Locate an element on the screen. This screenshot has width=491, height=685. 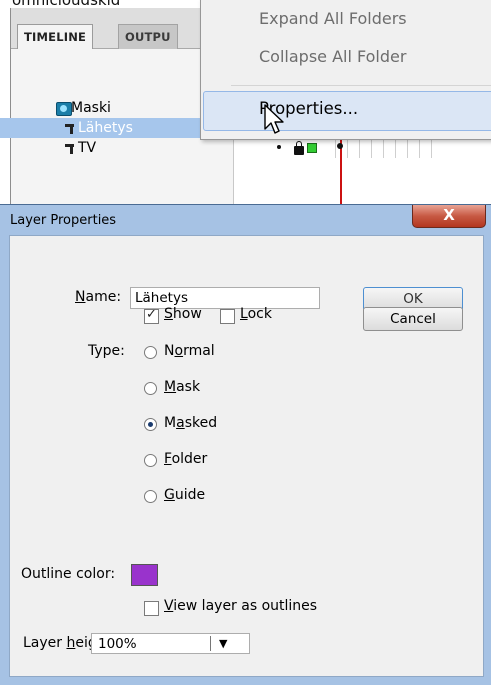
view-outlines-checkbox is located at coordinates (151, 608).